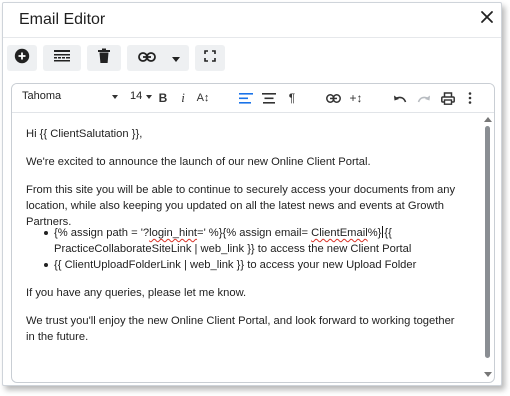 This screenshot has width=510, height=396. I want to click on trash-icon, so click(104, 58).